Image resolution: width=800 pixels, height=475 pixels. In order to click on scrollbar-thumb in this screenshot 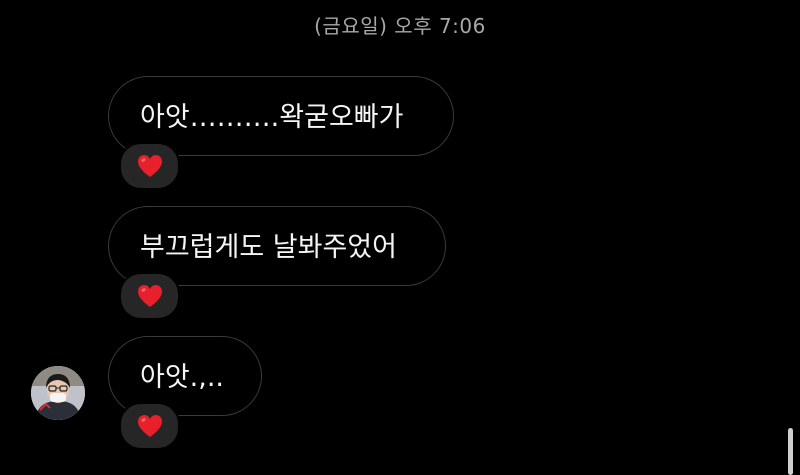, I will do `click(790, 451)`.